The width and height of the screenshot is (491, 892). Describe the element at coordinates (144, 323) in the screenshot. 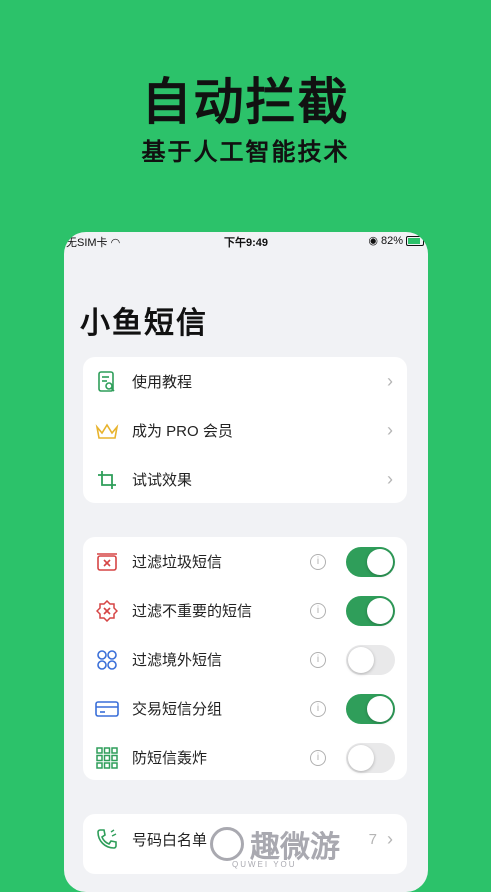

I see `app-title: 小鱼短信` at that location.